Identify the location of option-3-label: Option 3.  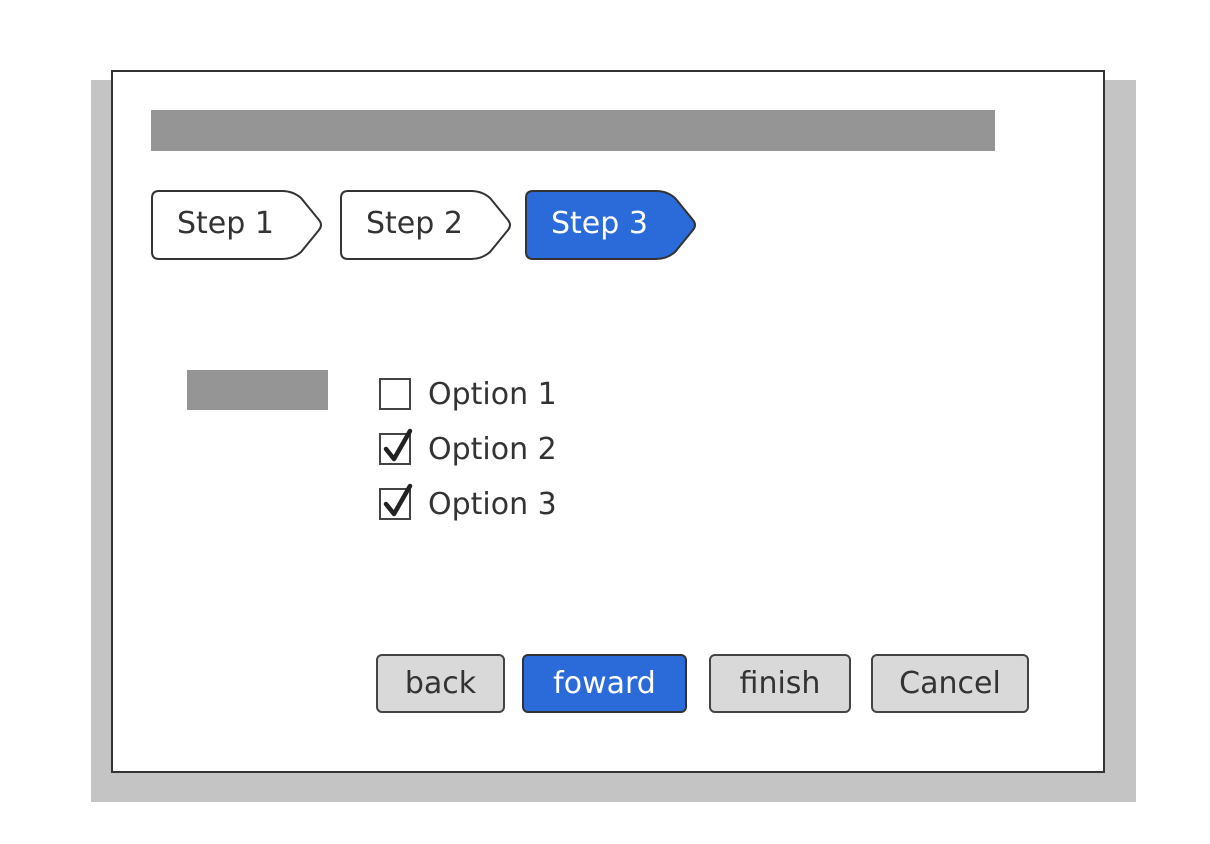
(492, 504).